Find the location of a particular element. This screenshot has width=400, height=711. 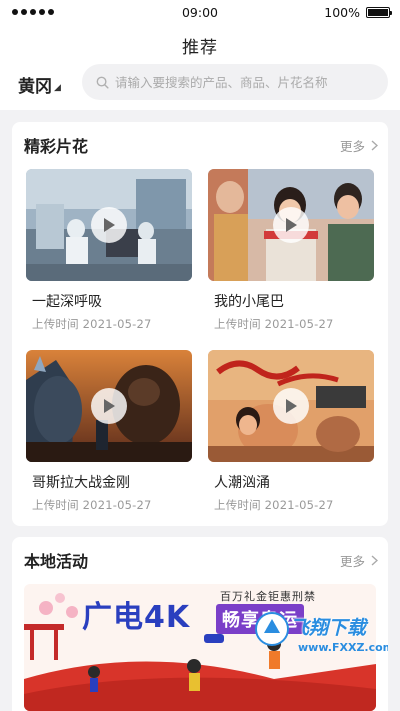

city-selector: 黄冈 ◢ is located at coordinates (39, 84).